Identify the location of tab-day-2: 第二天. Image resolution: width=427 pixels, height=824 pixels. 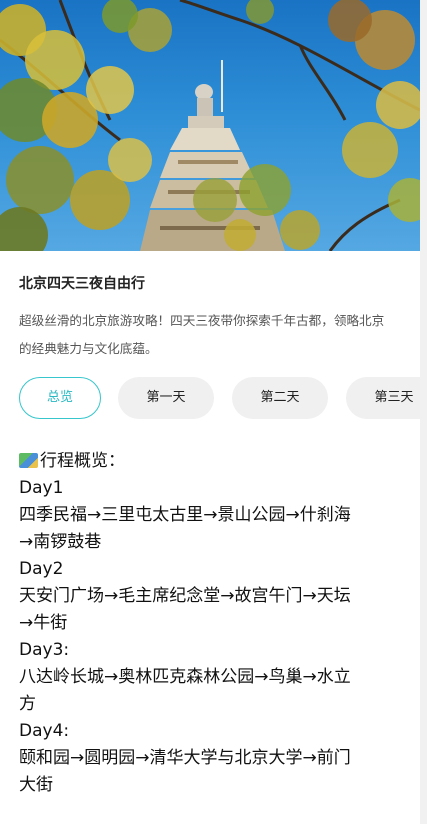
(280, 398).